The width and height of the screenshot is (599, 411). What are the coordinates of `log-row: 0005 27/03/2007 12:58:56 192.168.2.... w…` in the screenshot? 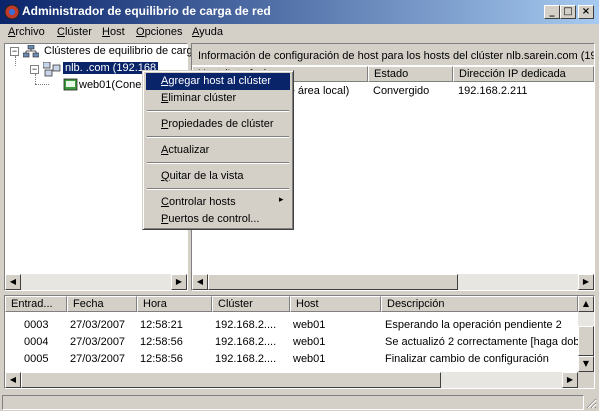 It's located at (291, 360).